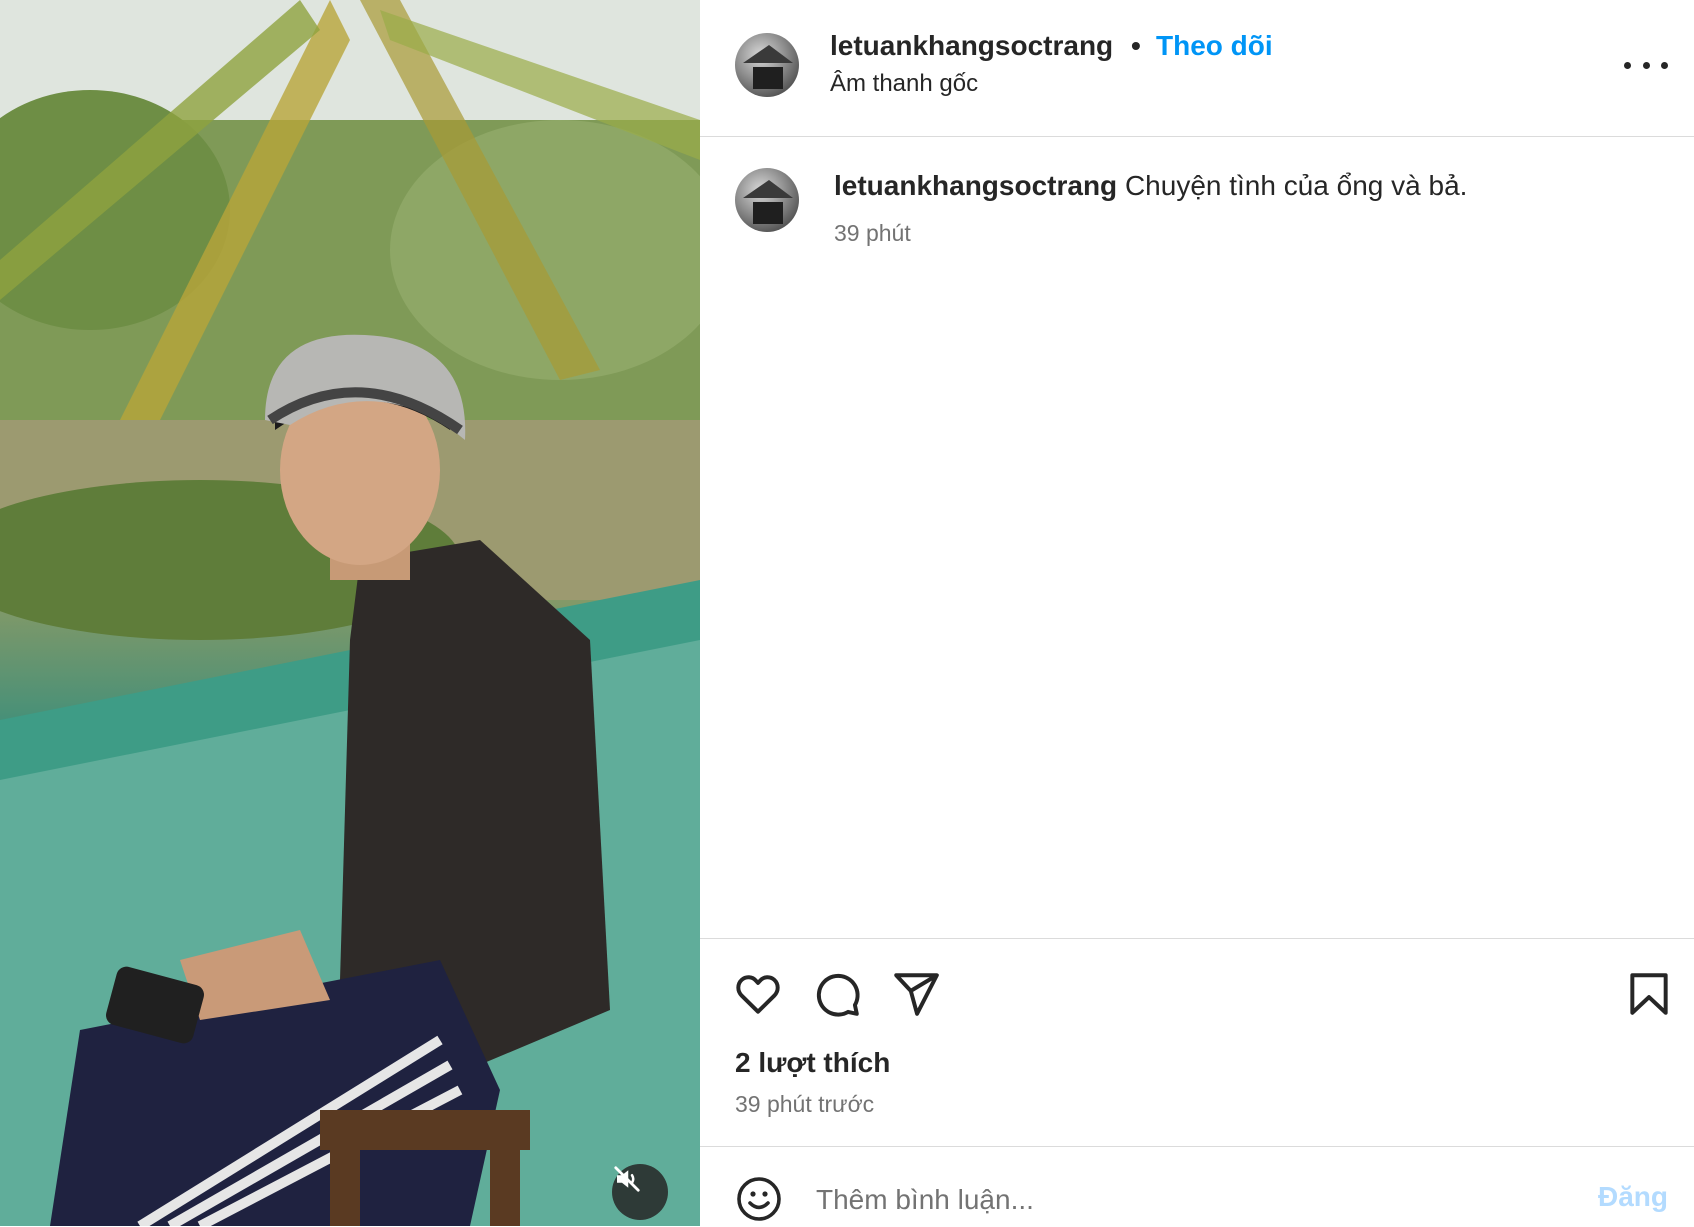 The width and height of the screenshot is (1694, 1227). I want to click on action-bar: 2 lượt thích 39 phút trước, so click(1197, 1042).